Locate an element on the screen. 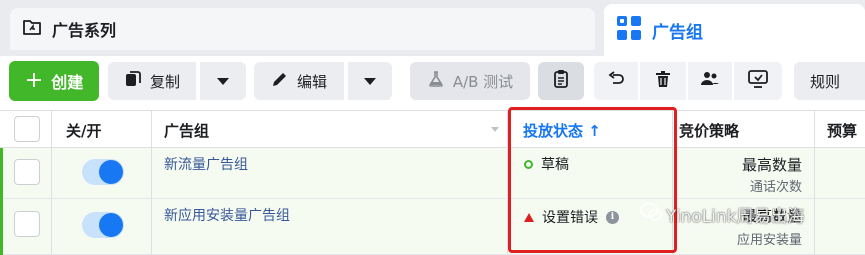 Image resolution: width=865 pixels, height=255 pixels. duplicate-menu-button is located at coordinates (223, 81).